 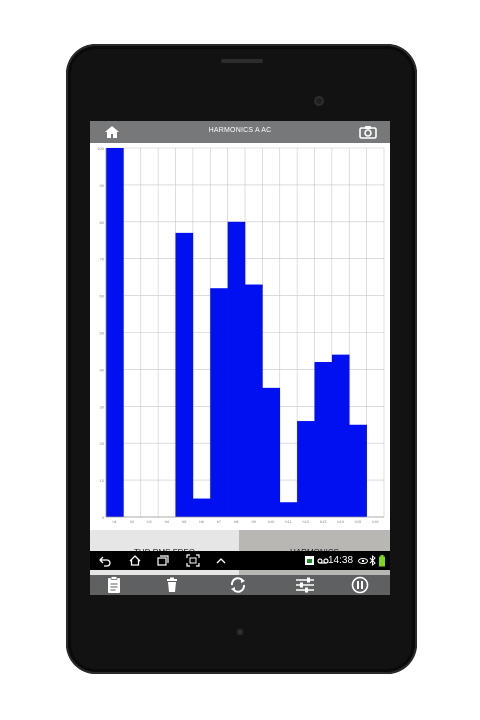 What do you see at coordinates (305, 521) in the screenshot?
I see `x-tick-label: h12` at bounding box center [305, 521].